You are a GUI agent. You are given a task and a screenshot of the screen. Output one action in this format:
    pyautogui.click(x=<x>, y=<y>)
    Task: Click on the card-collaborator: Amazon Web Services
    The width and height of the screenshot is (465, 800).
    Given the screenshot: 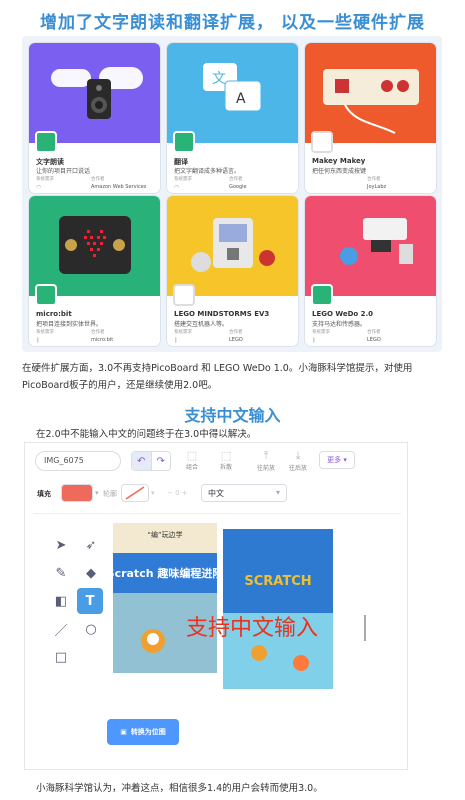 What is the action you would take?
    pyautogui.click(x=119, y=187)
    